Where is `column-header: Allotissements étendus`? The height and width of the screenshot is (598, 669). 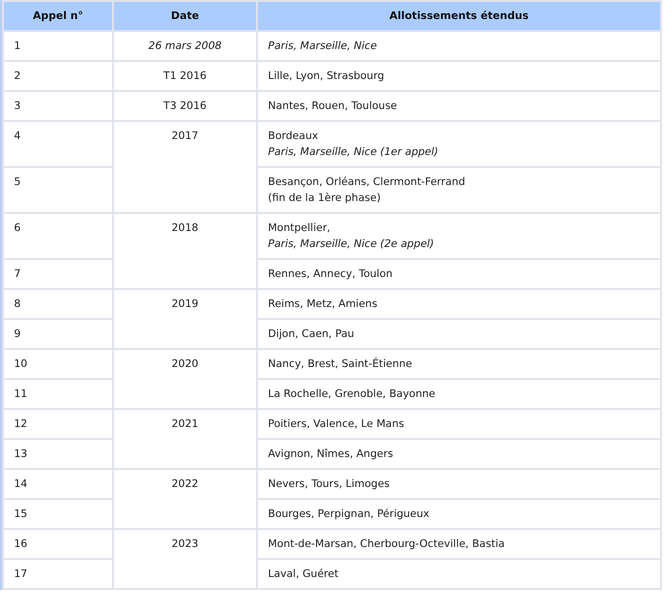 column-header: Allotissements étendus is located at coordinates (459, 16).